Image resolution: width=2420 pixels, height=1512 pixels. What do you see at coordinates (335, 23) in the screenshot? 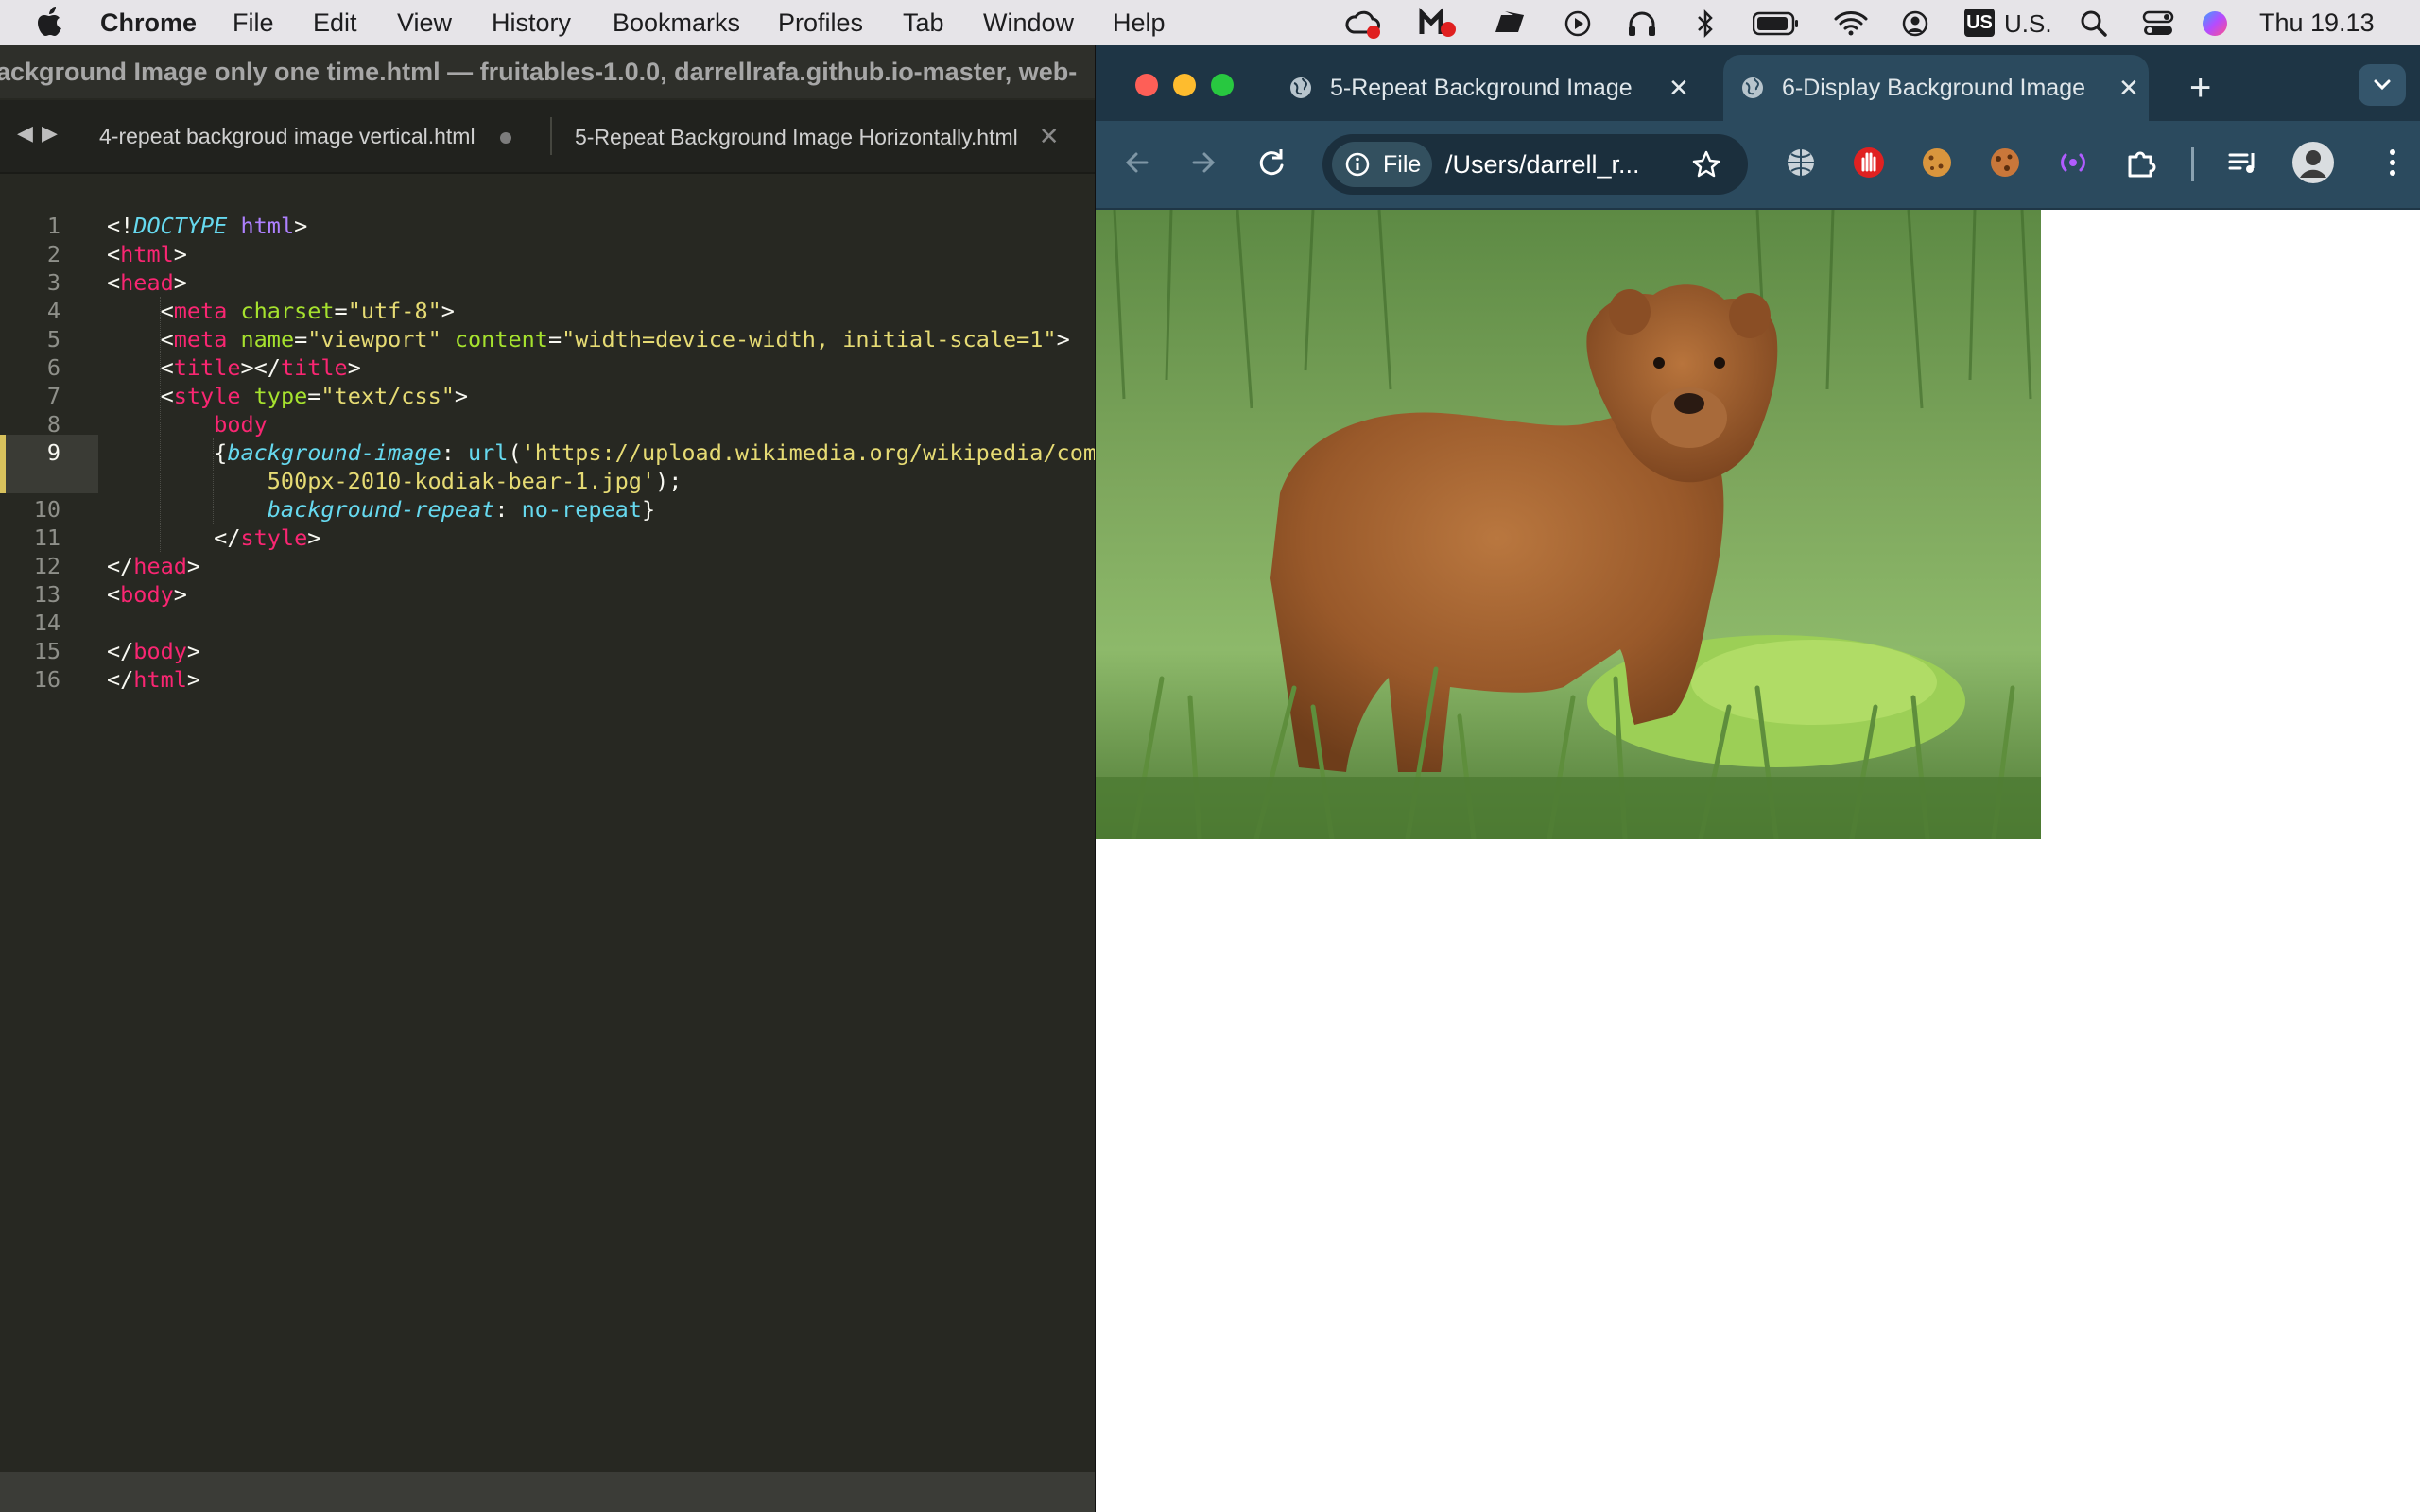
I see `menu-edit: Edit` at bounding box center [335, 23].